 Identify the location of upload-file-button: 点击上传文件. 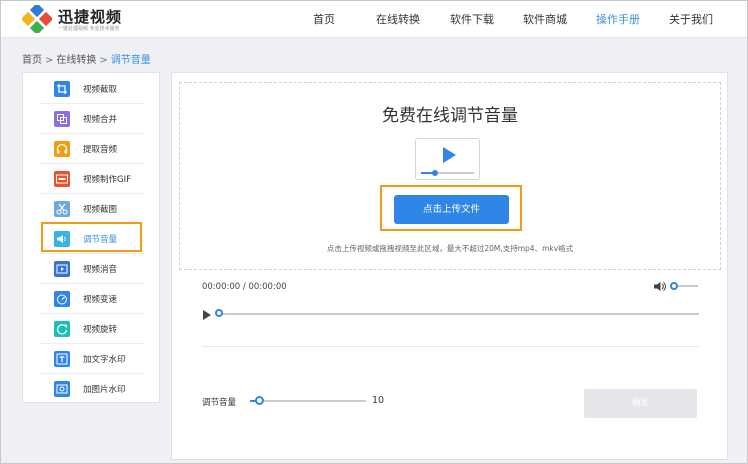
(451, 209).